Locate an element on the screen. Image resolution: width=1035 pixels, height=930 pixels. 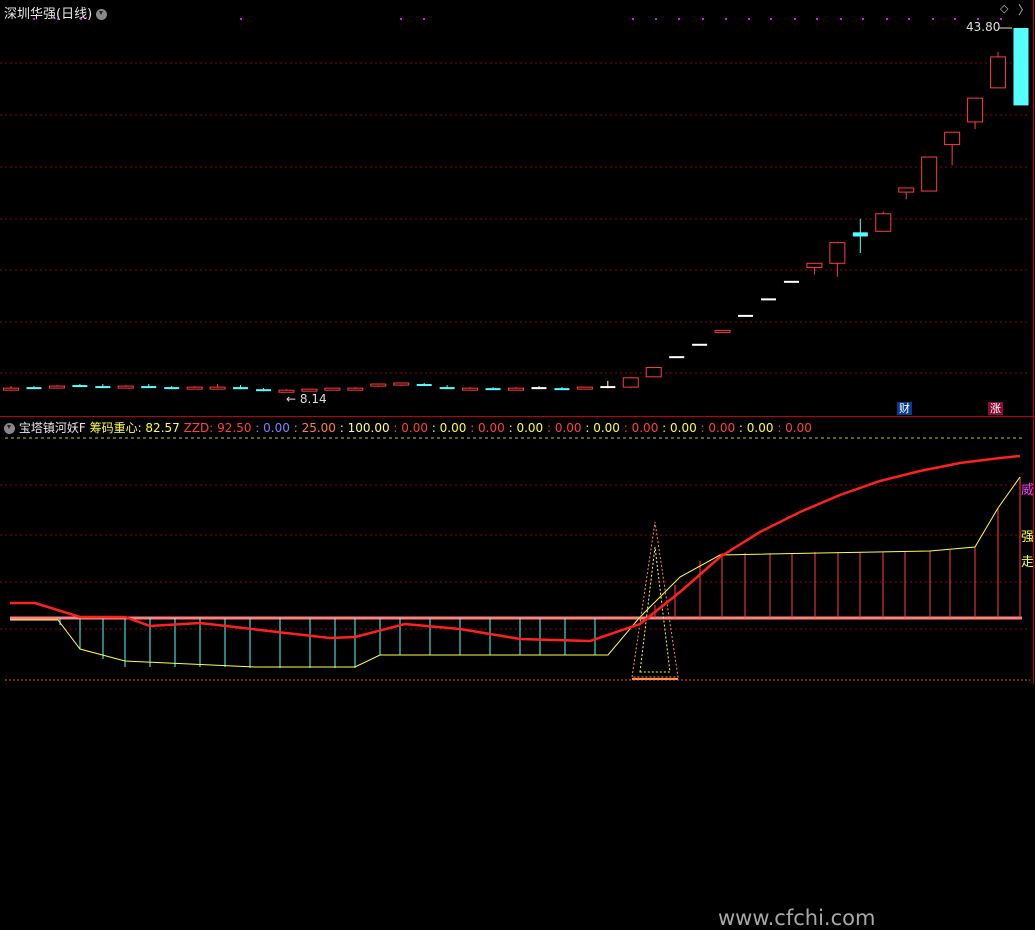
indicator-value-7: : 0.00 is located at coordinates (485, 428).